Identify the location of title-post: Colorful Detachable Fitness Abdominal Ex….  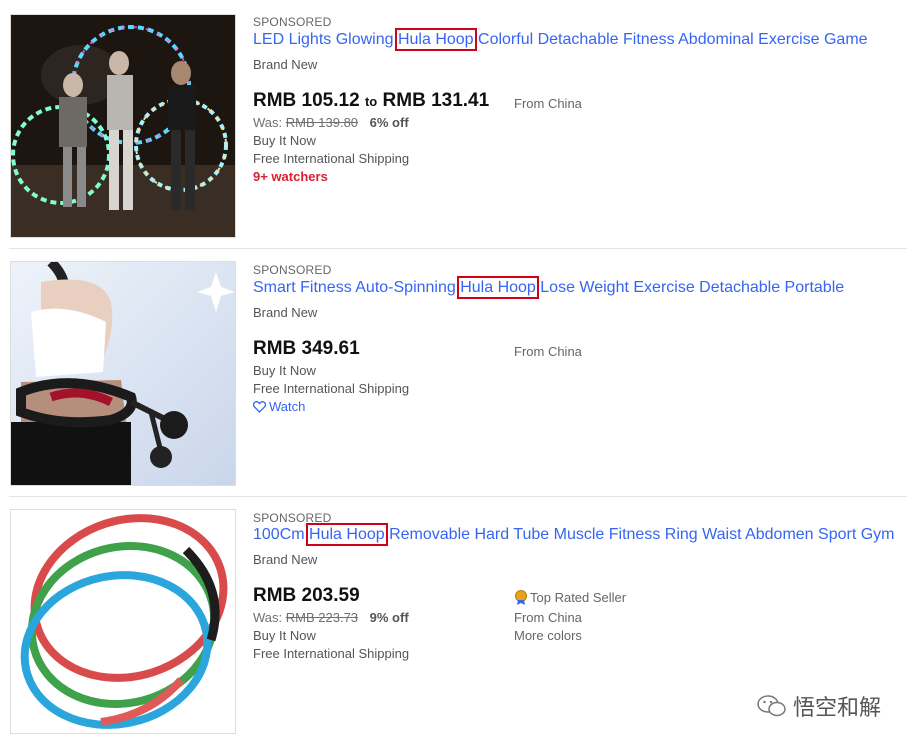
(671, 39).